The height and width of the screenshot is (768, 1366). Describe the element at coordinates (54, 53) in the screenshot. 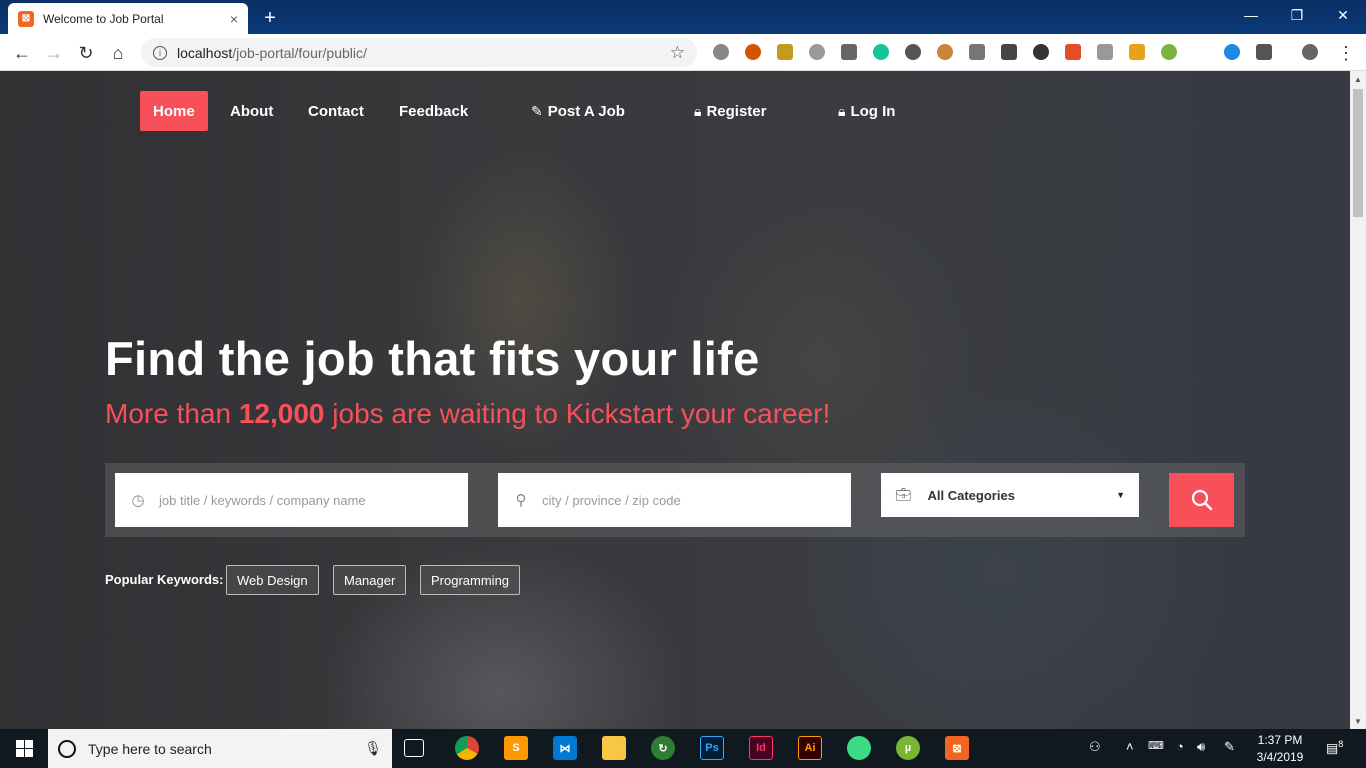

I see `forward-icon: →` at that location.